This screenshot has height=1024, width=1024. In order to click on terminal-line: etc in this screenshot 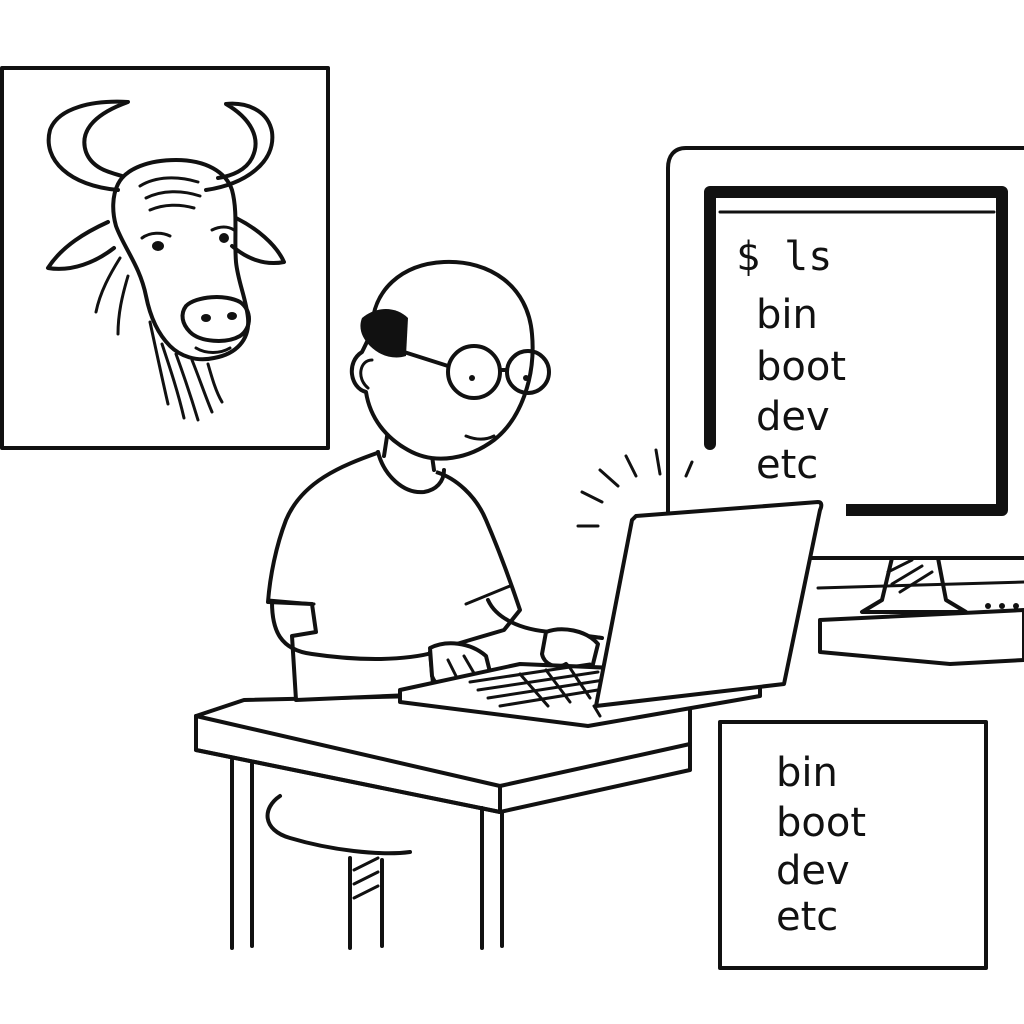, I will do `click(787, 465)`.